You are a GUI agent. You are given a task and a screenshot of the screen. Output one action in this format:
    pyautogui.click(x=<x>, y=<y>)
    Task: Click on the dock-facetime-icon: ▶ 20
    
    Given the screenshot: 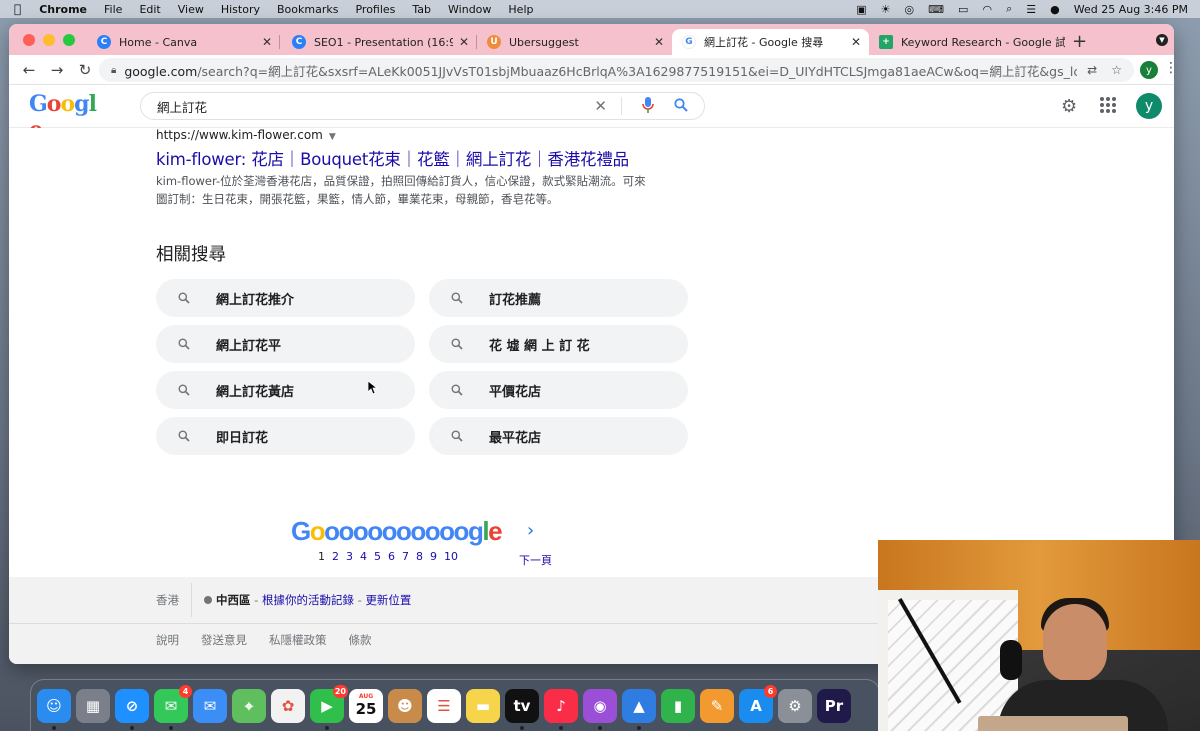 What is the action you would take?
    pyautogui.click(x=329, y=707)
    